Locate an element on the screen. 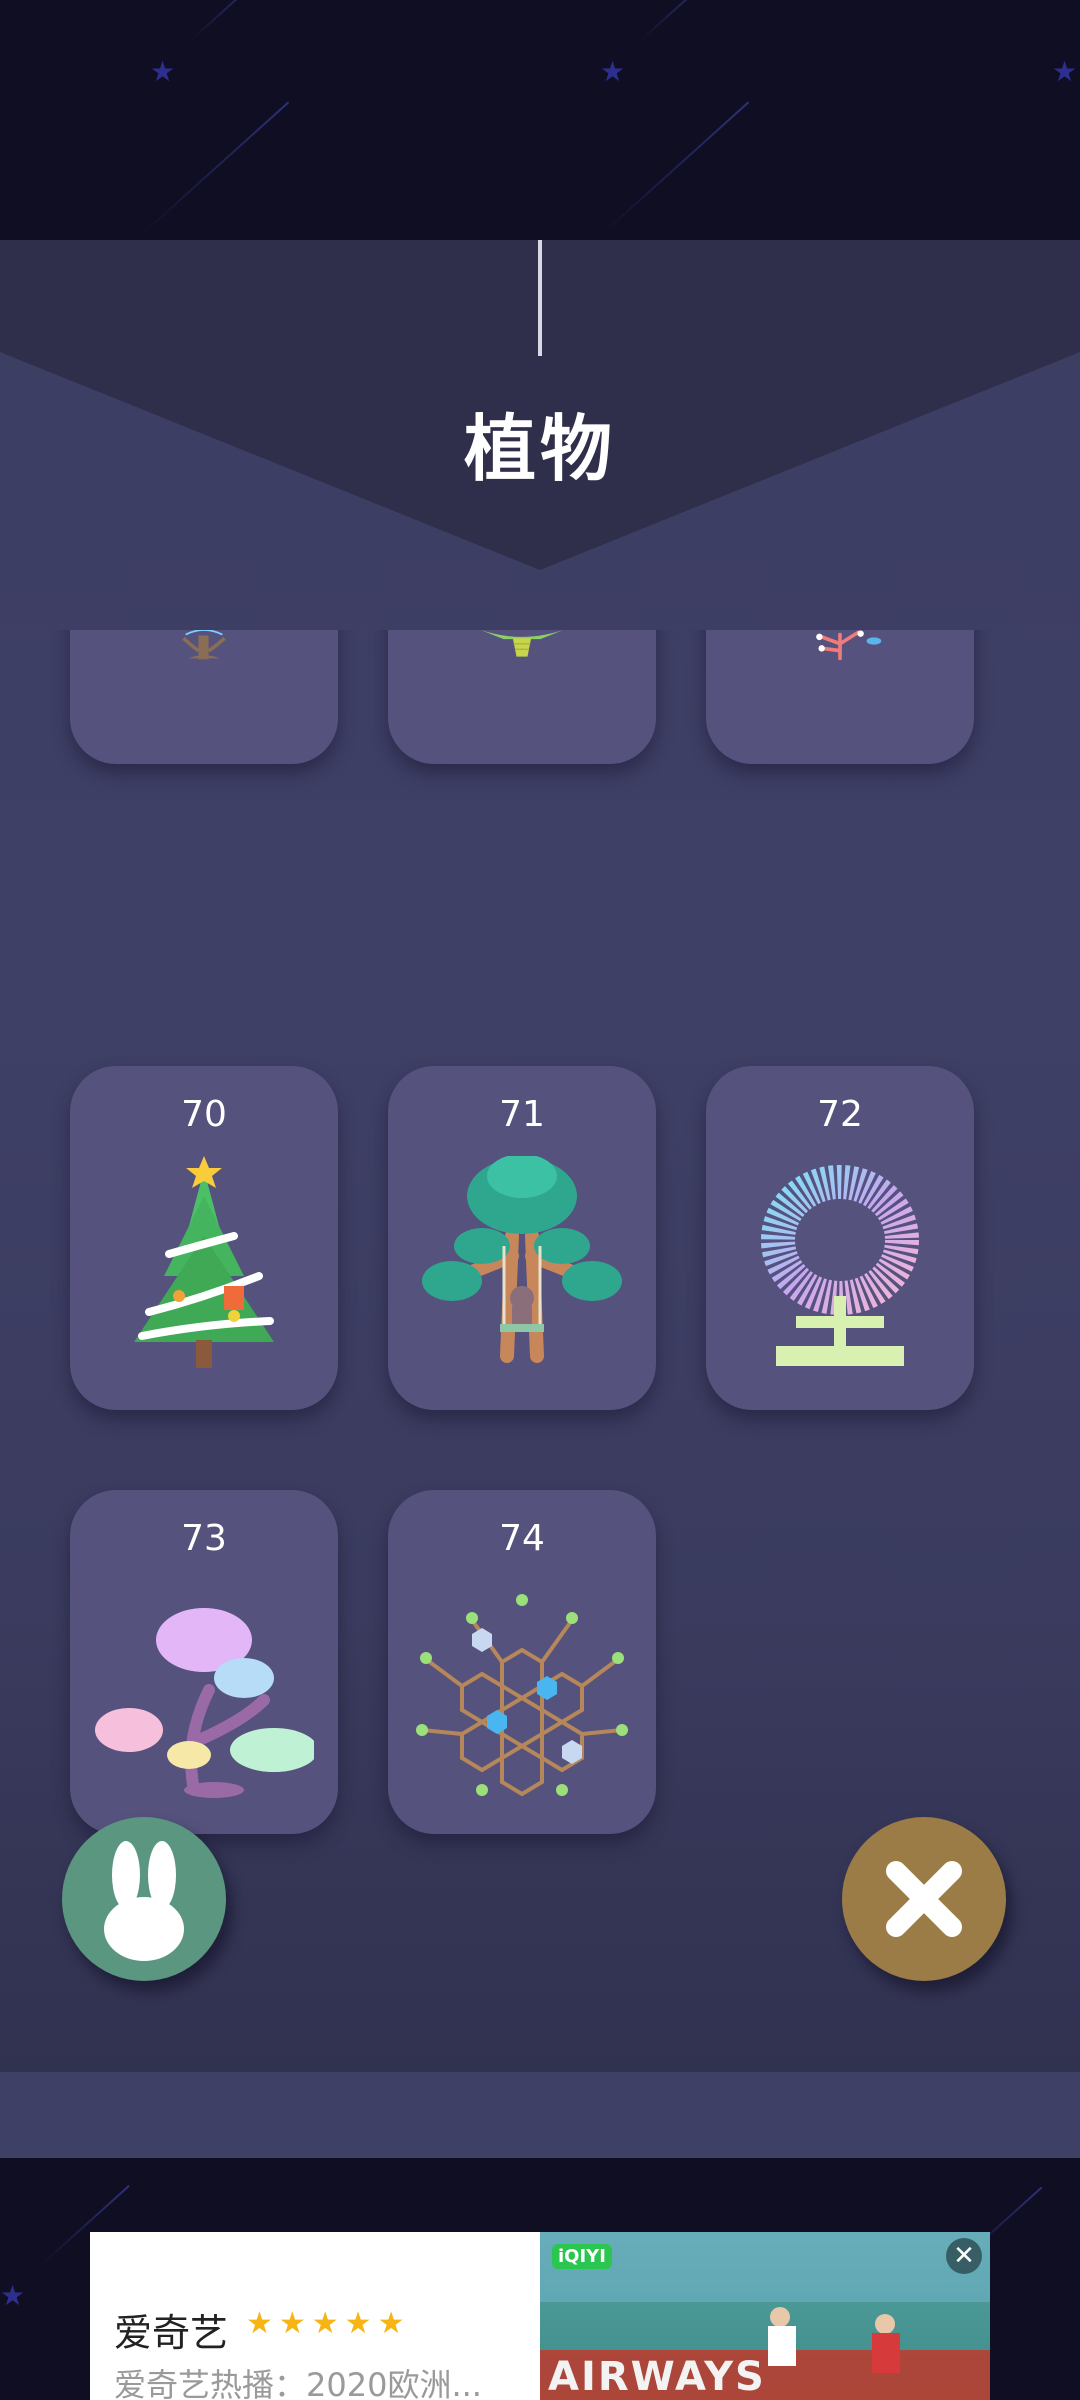 This screenshot has width=1080, height=2400. swing-tree-icon is located at coordinates (522, 1259).